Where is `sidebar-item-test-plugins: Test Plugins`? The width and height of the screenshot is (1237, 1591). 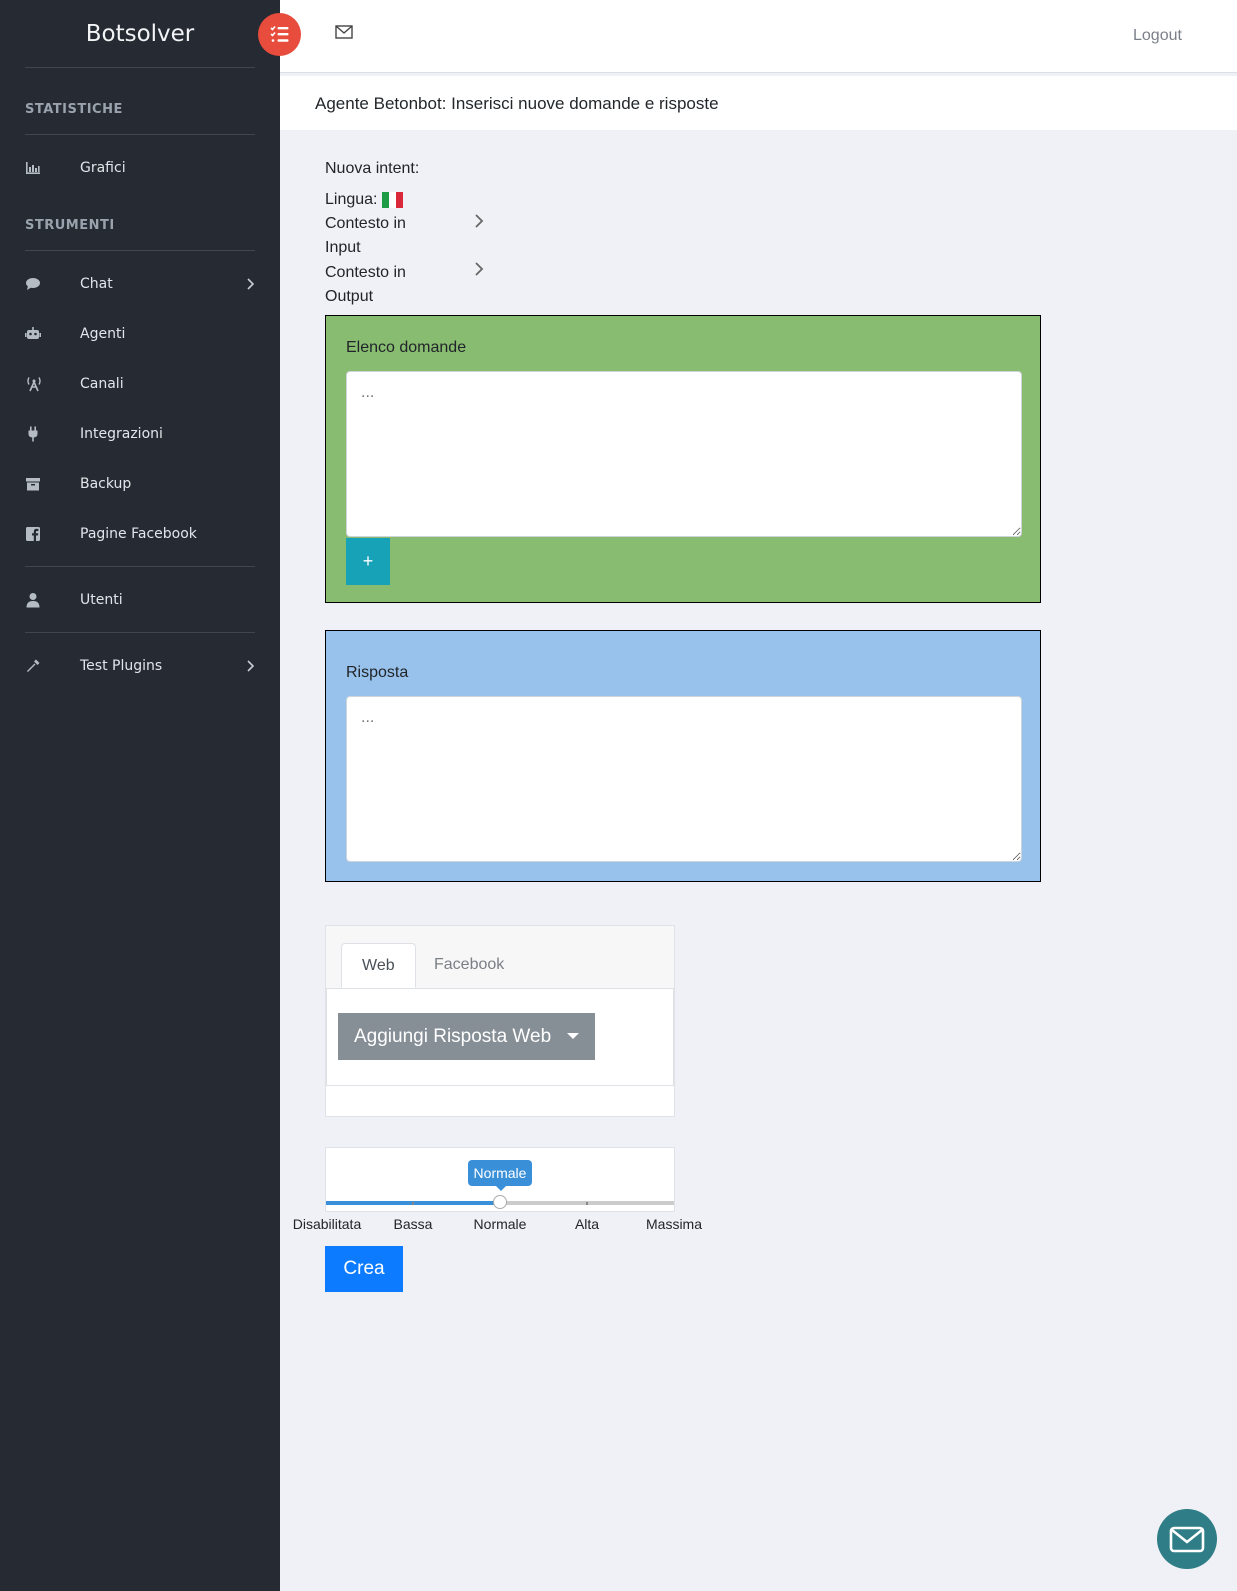 sidebar-item-test-plugins: Test Plugins is located at coordinates (140, 666).